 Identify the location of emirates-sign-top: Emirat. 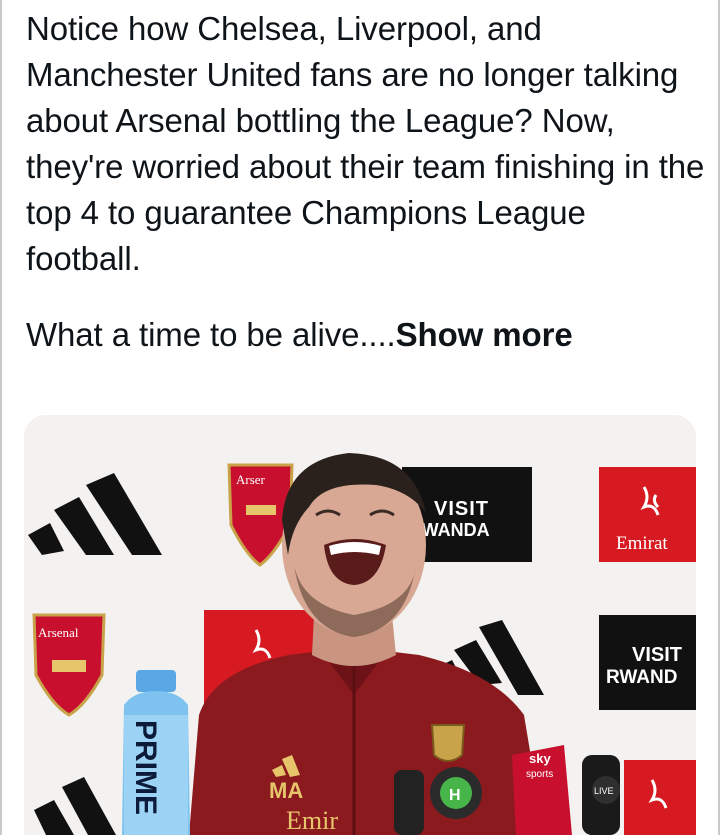
(647, 514).